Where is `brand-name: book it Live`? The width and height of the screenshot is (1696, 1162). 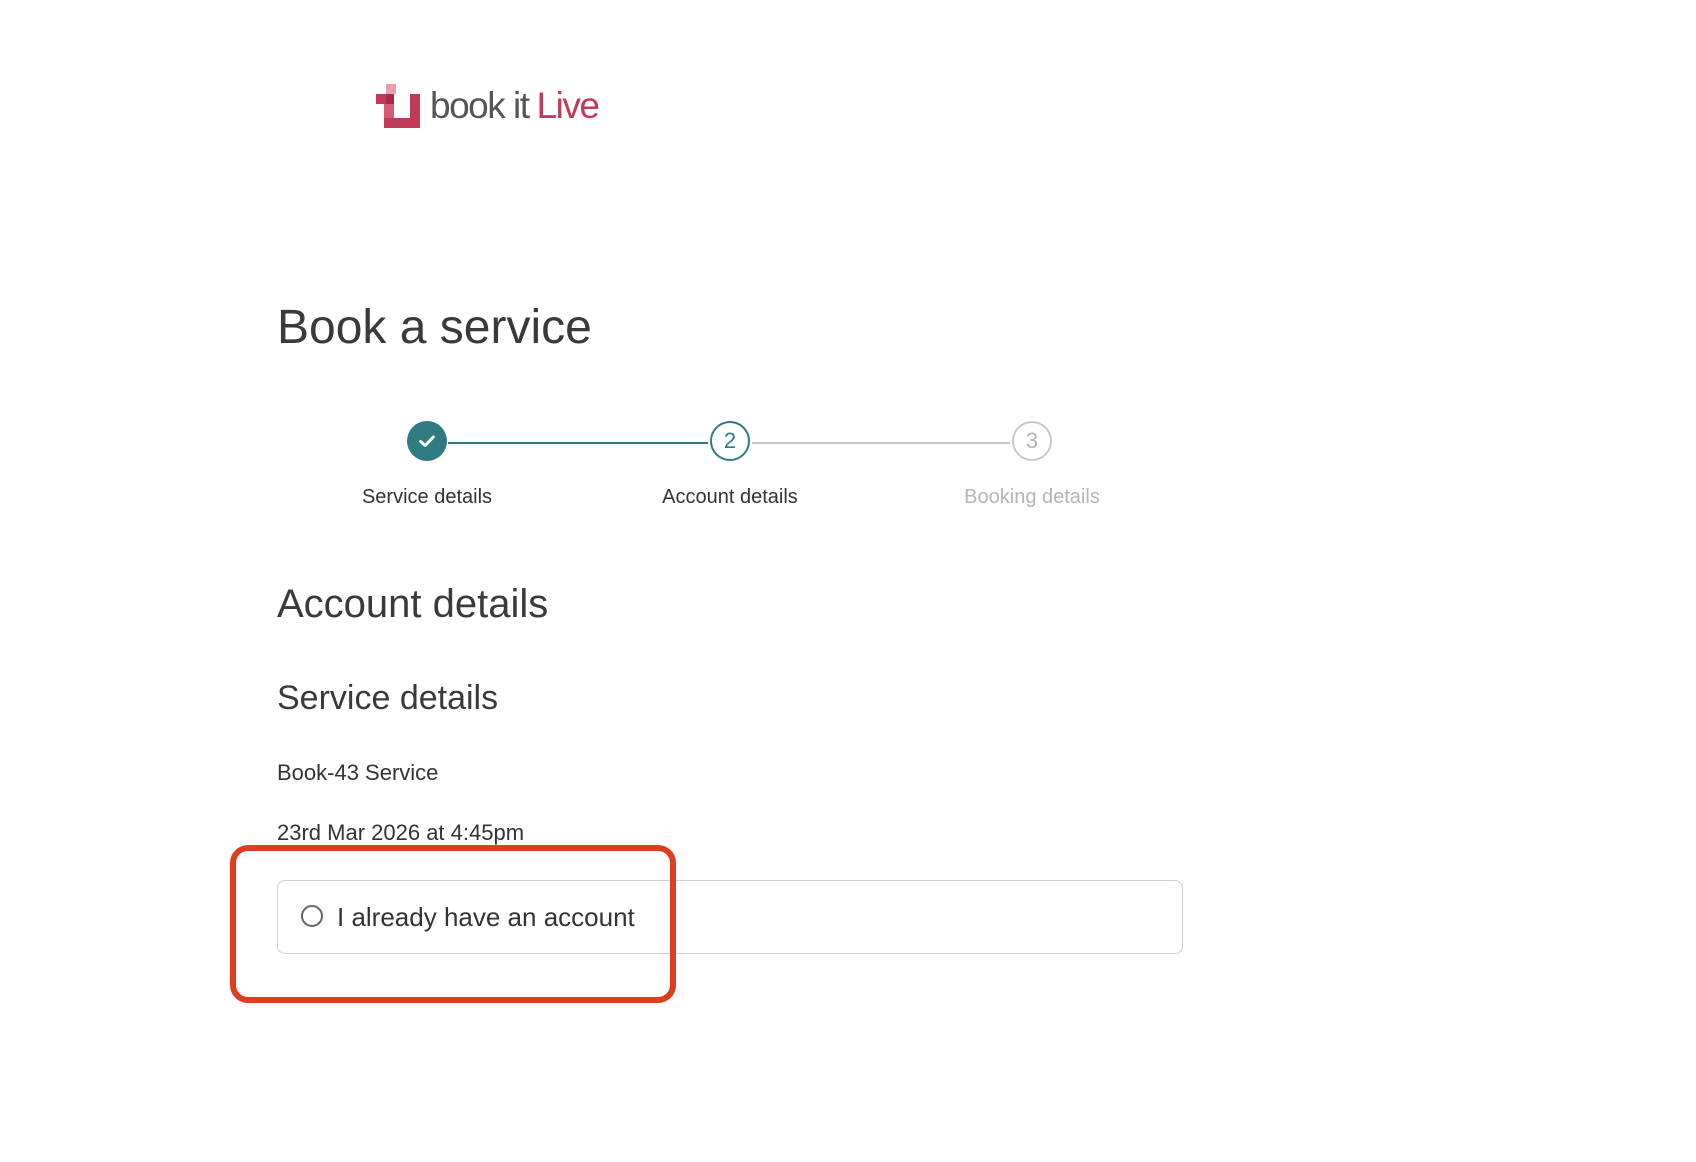
brand-name: book it Live is located at coordinates (515, 106).